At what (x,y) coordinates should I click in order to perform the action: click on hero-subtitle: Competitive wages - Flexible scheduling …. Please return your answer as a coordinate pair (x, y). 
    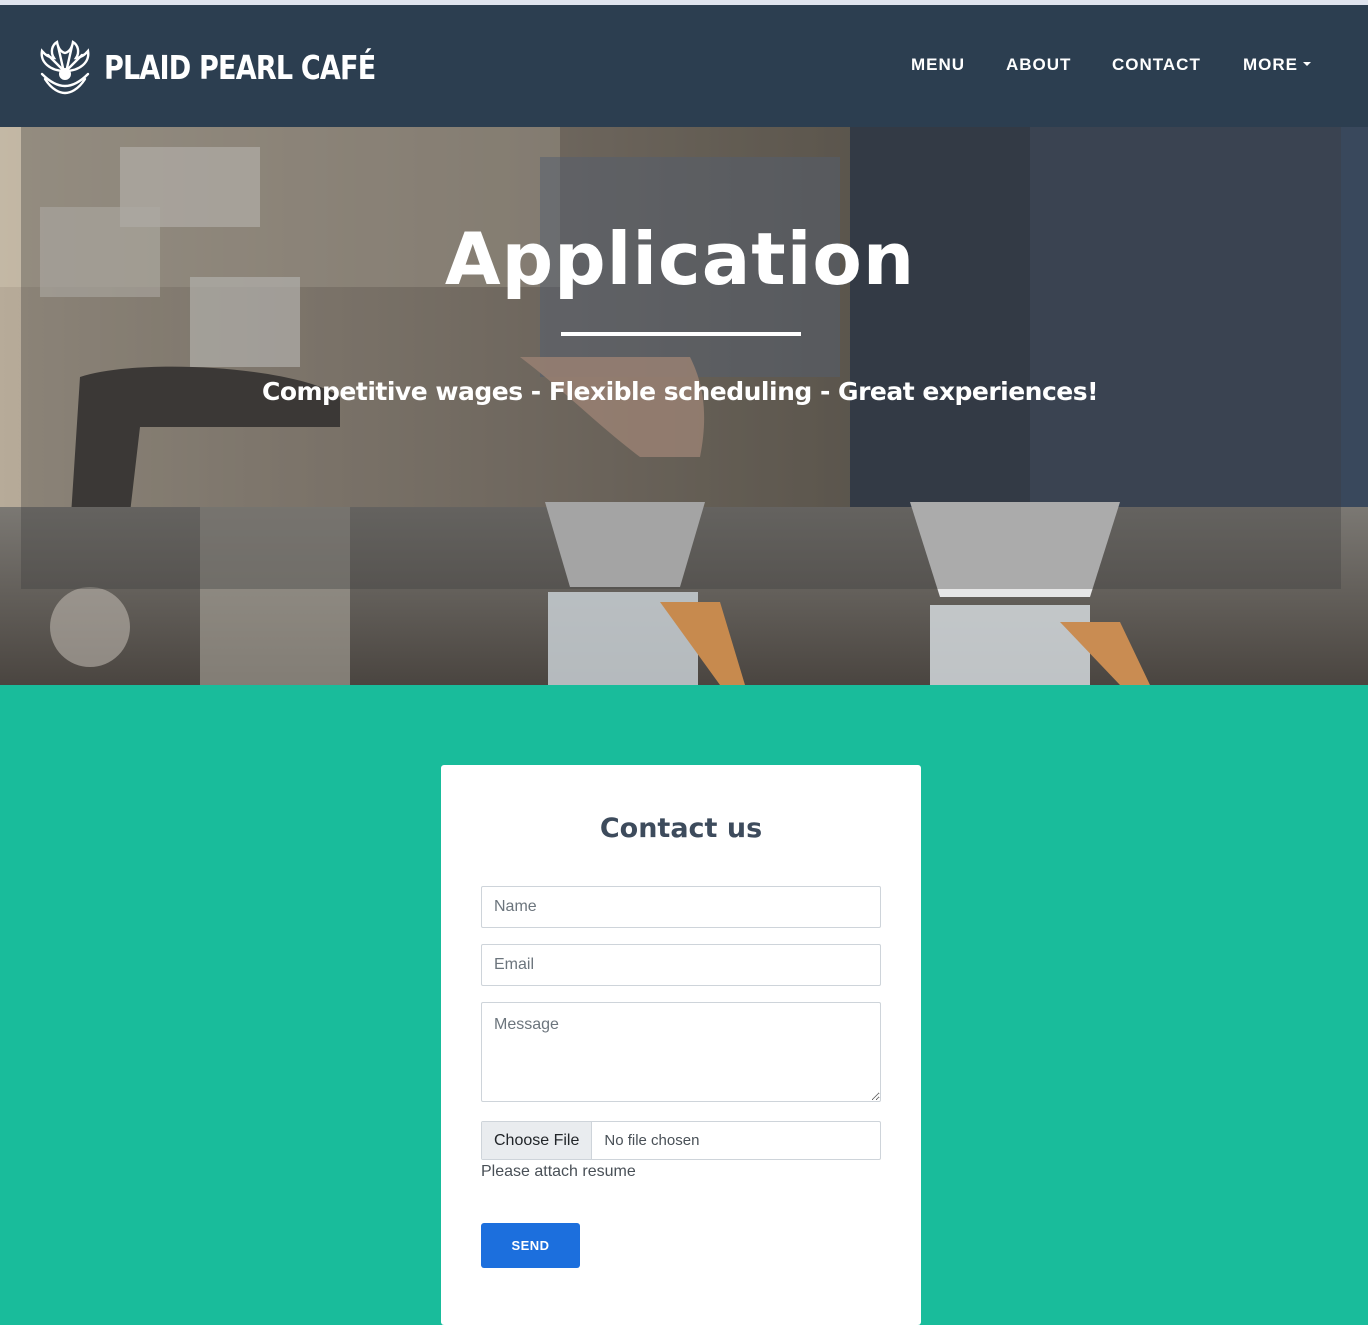
    Looking at the image, I should click on (680, 391).